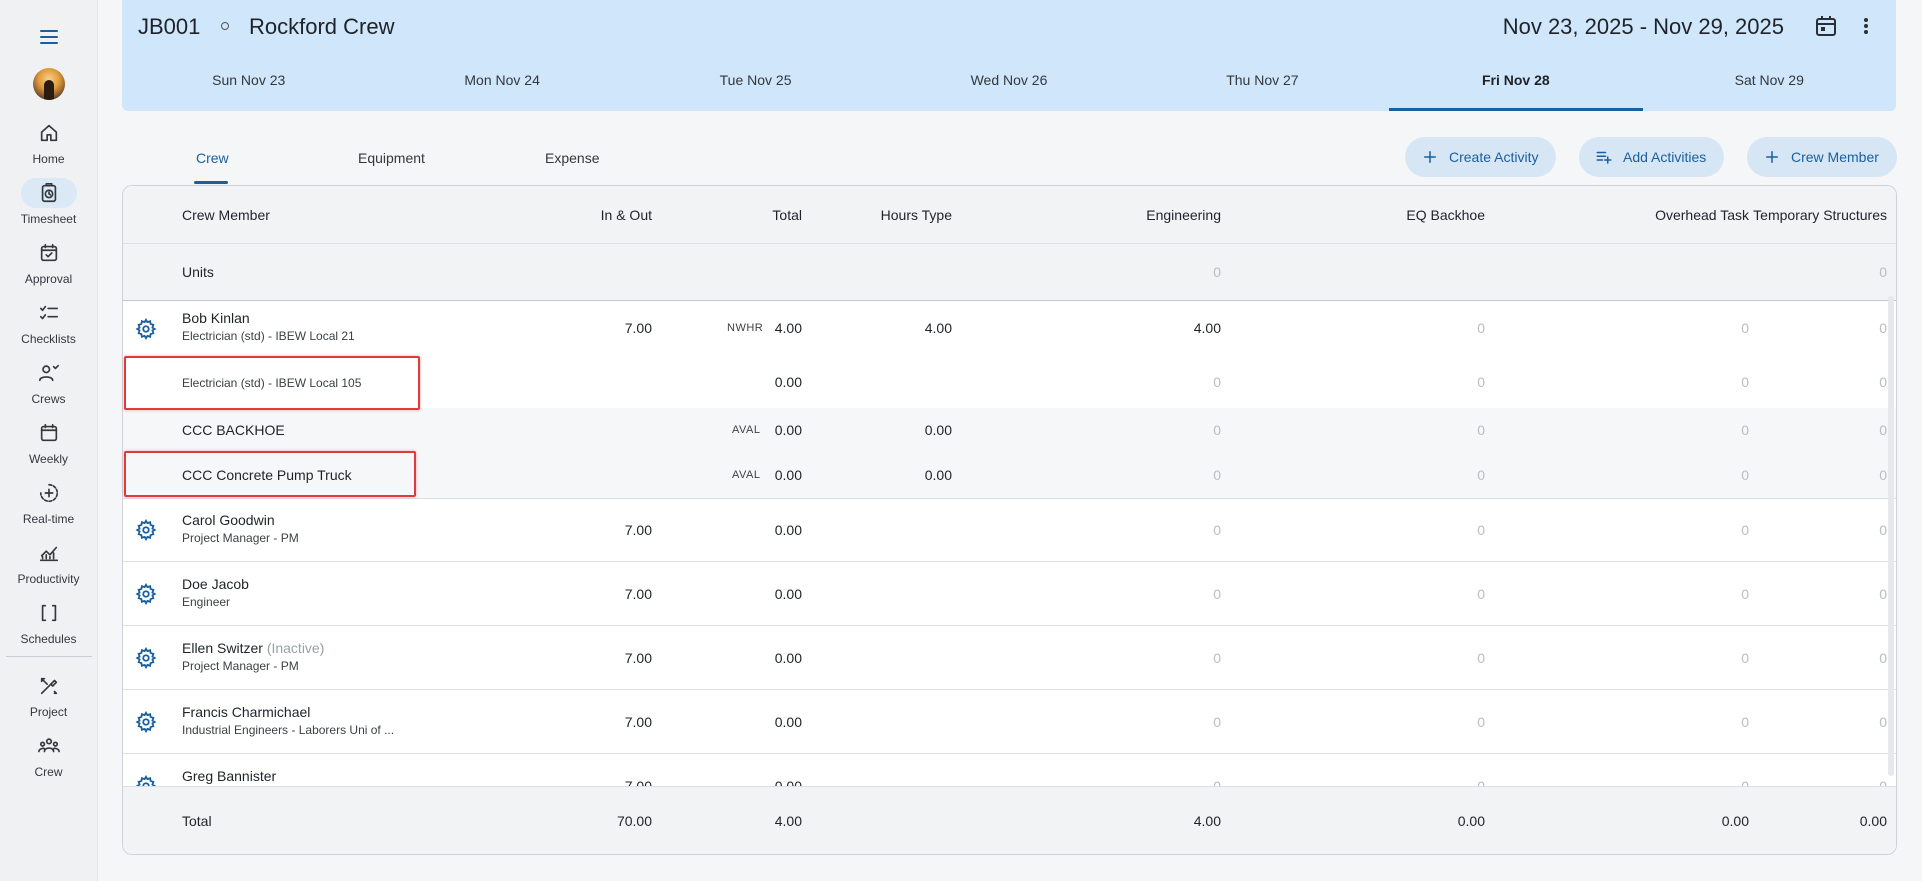  I want to click on sidebar-item-timesheet: Timesheet, so click(49, 202).